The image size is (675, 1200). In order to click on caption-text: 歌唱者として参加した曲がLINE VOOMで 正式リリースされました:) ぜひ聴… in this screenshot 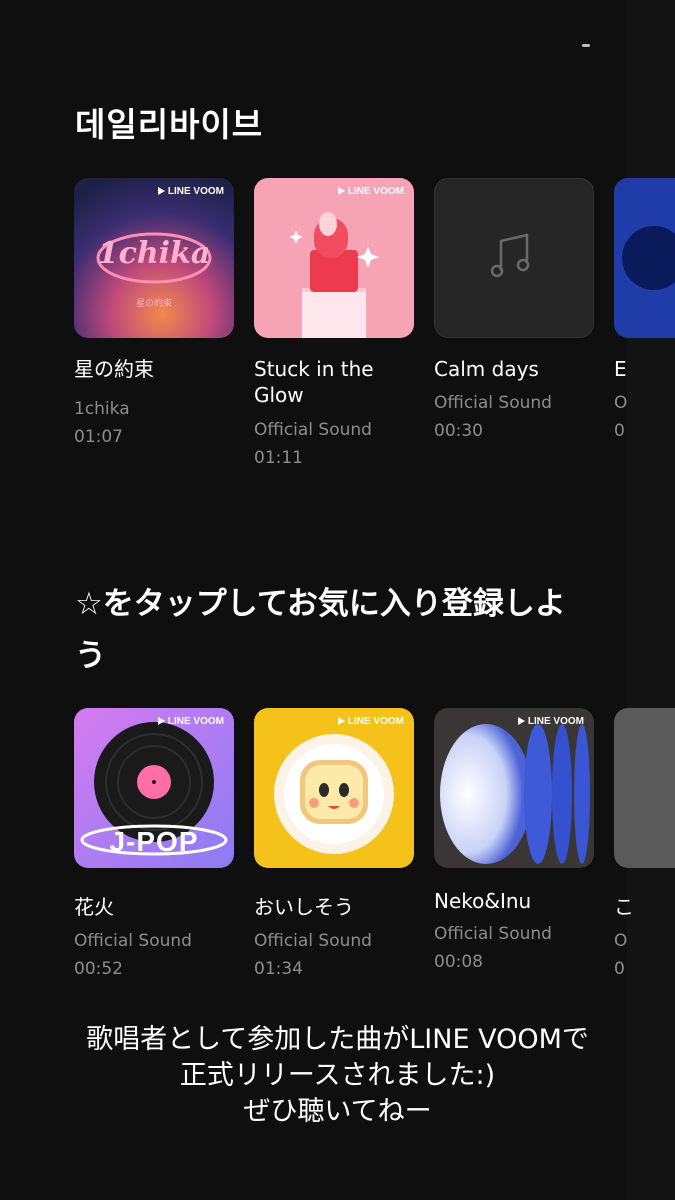, I will do `click(337, 1076)`.